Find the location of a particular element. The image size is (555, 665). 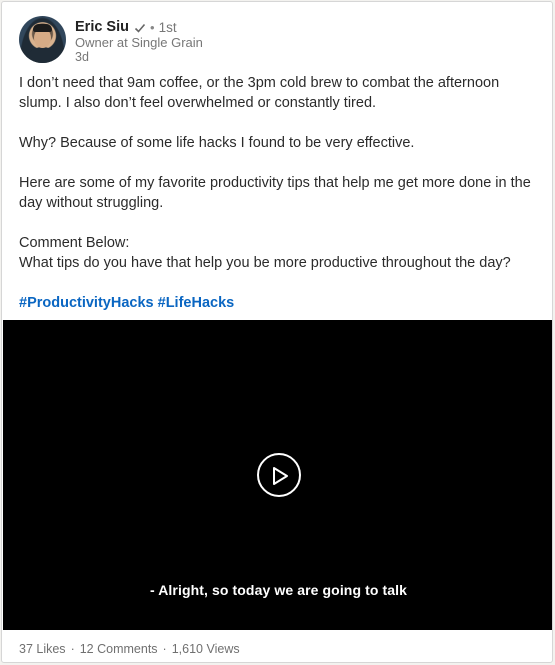

author-name: Eric Siu is located at coordinates (102, 27).